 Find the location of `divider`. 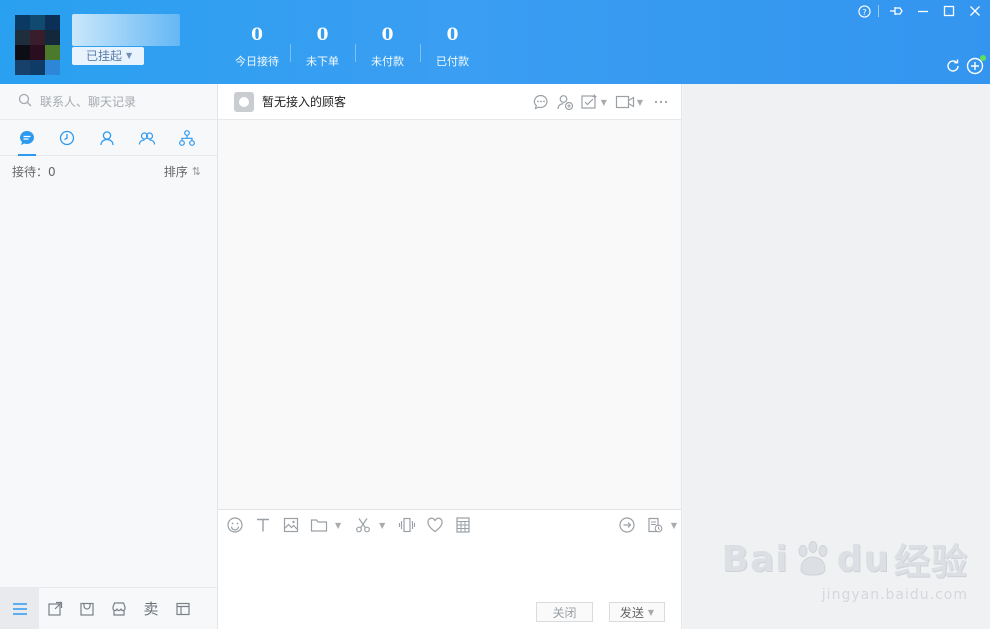

divider is located at coordinates (878, 11).